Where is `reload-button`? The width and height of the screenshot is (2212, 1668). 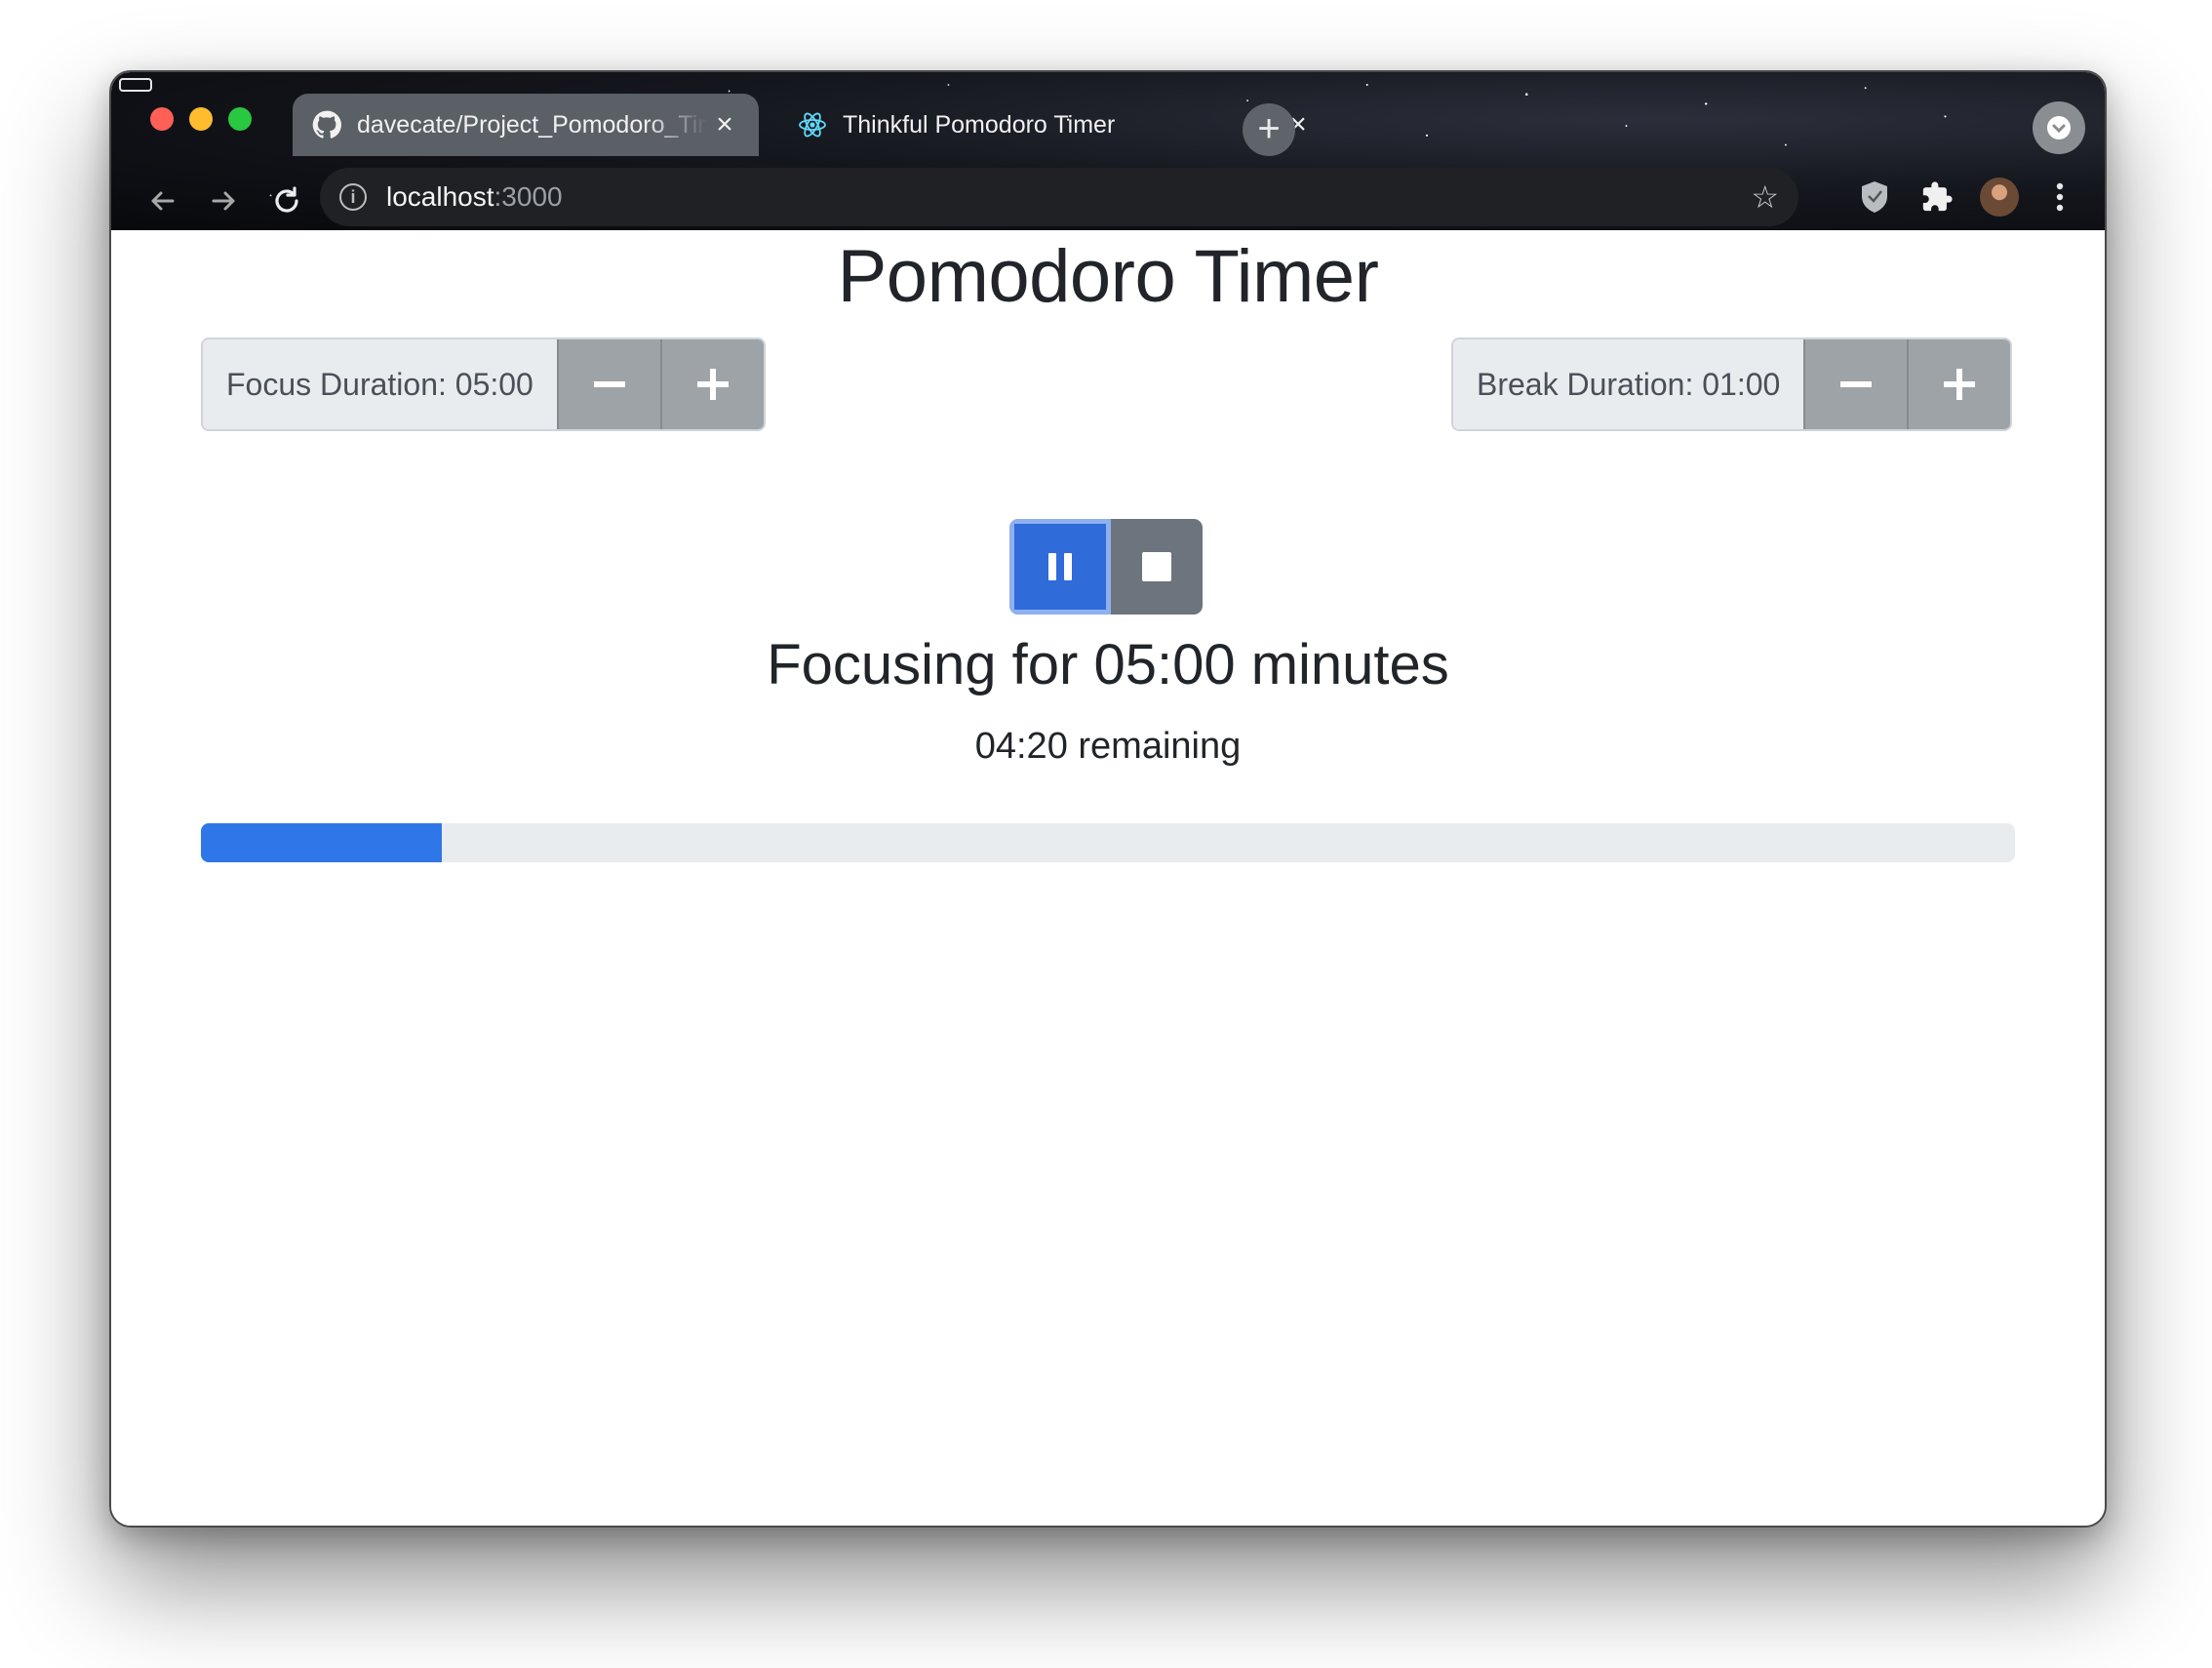
reload-button is located at coordinates (286, 201).